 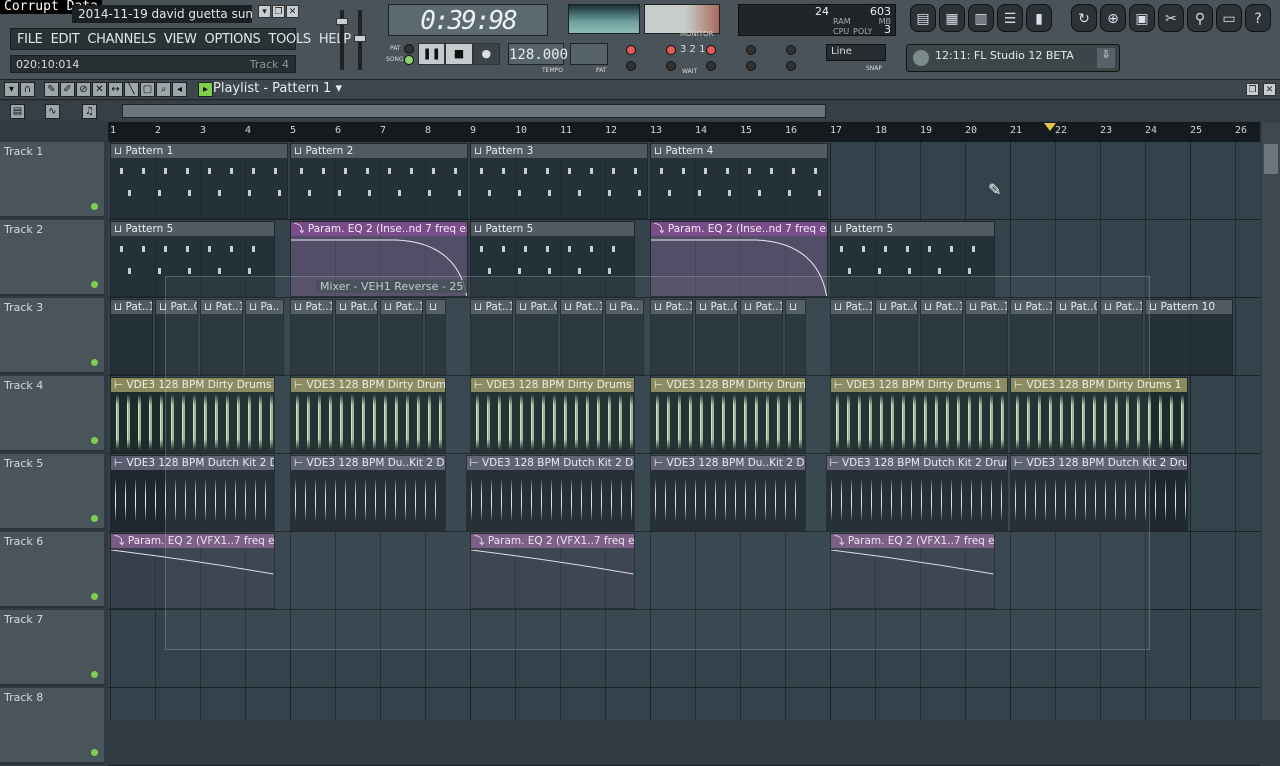 What do you see at coordinates (751, 50) in the screenshot?
I see `recording-led` at bounding box center [751, 50].